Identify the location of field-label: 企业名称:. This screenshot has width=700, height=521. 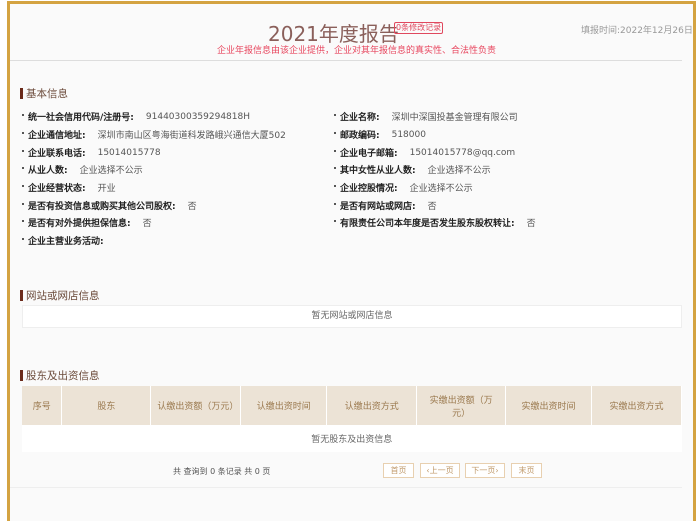
(360, 118).